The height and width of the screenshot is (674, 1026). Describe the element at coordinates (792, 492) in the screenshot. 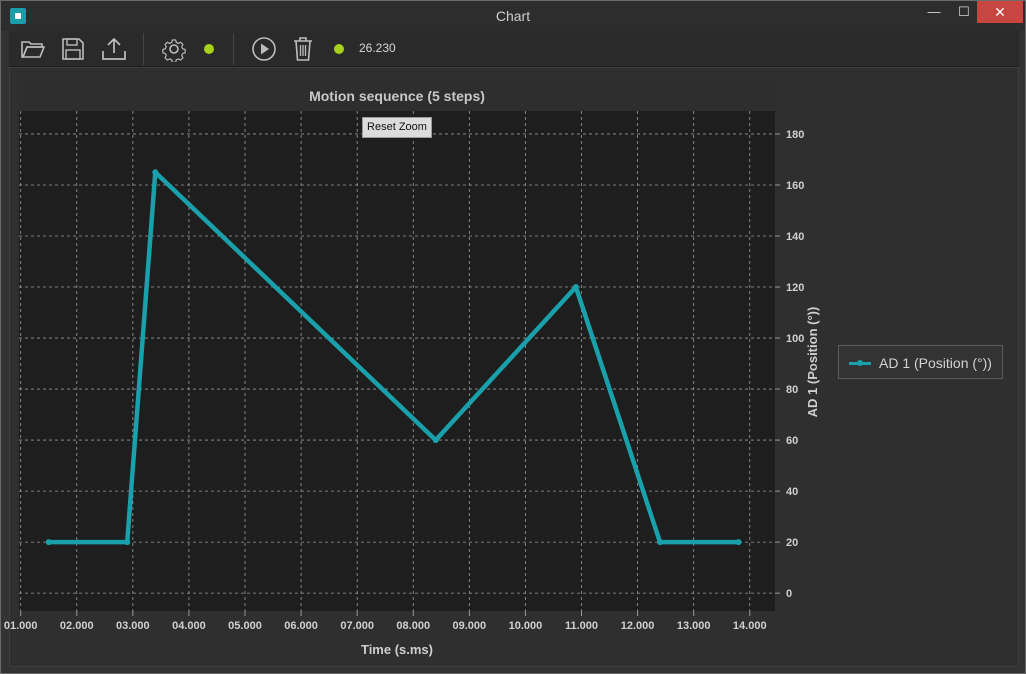

I see `y-tick-label: 40` at that location.